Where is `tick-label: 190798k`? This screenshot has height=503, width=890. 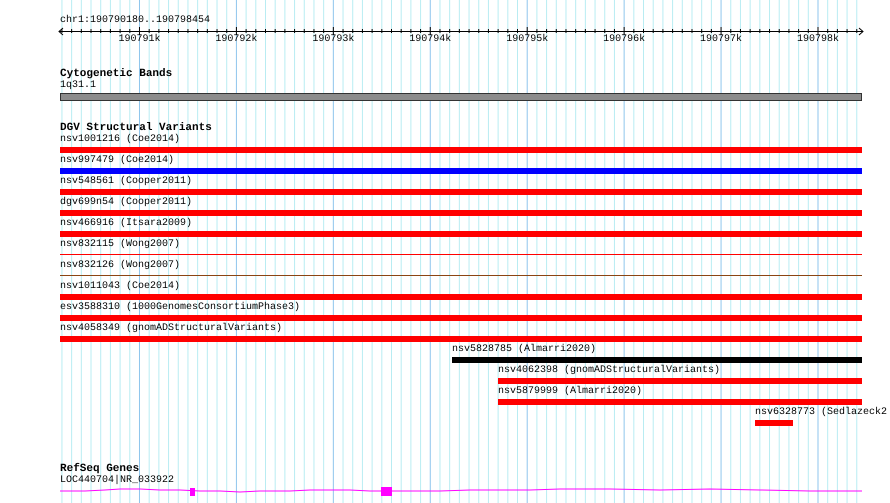 tick-label: 190798k is located at coordinates (817, 40).